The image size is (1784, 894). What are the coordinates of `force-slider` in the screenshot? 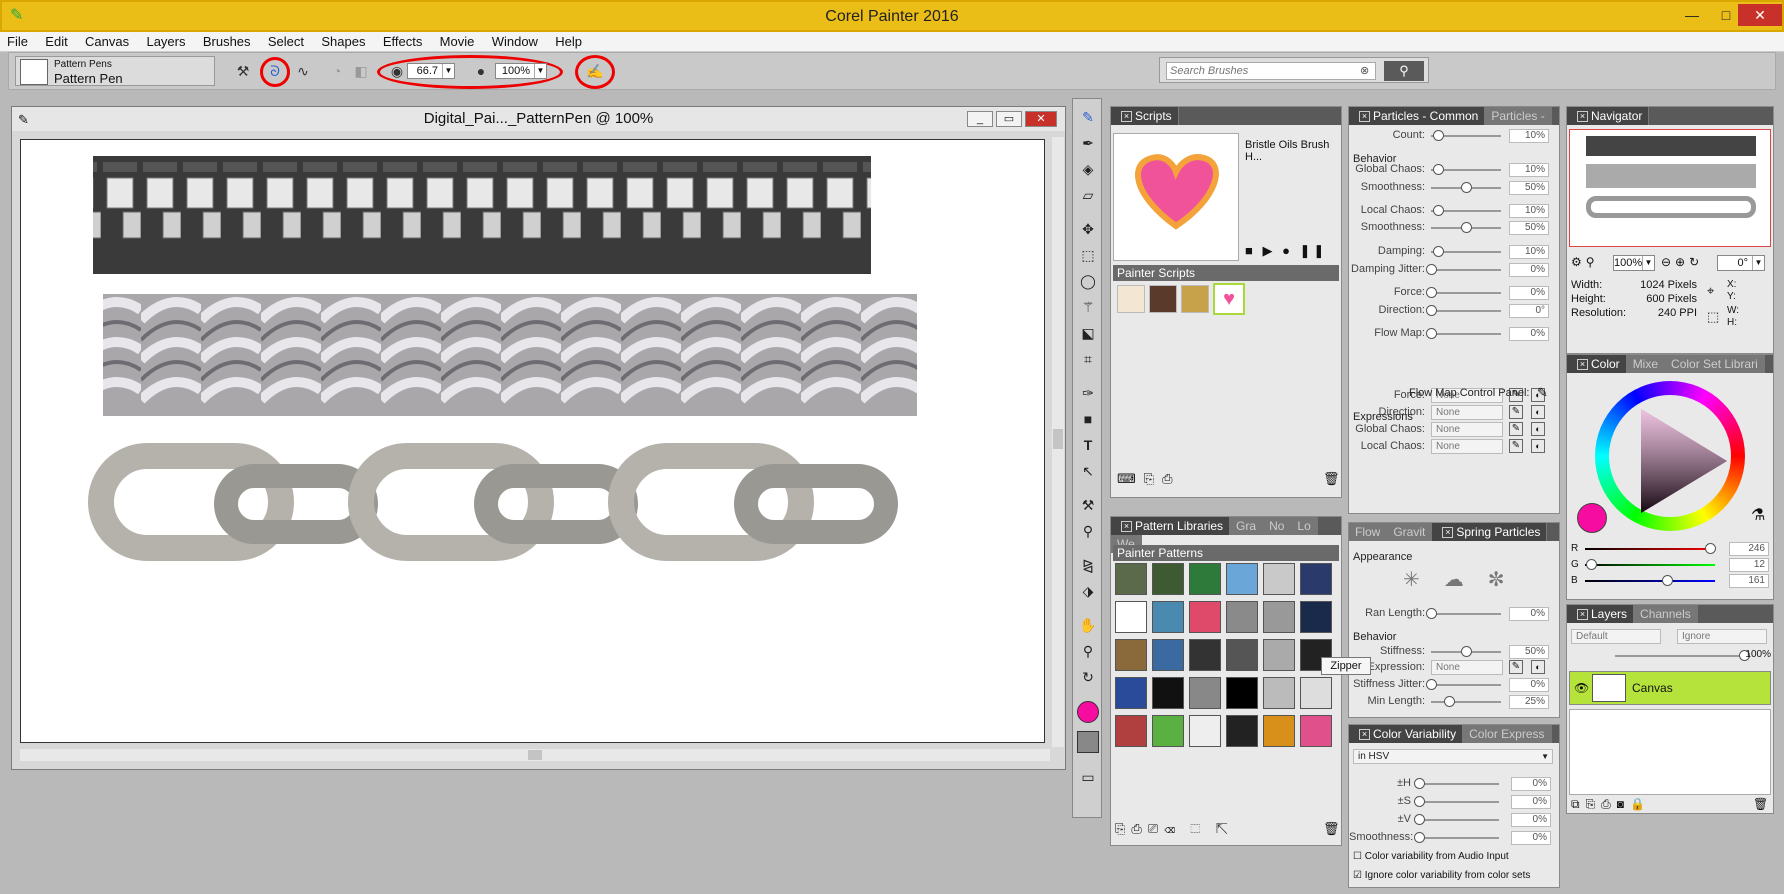 It's located at (1466, 293).